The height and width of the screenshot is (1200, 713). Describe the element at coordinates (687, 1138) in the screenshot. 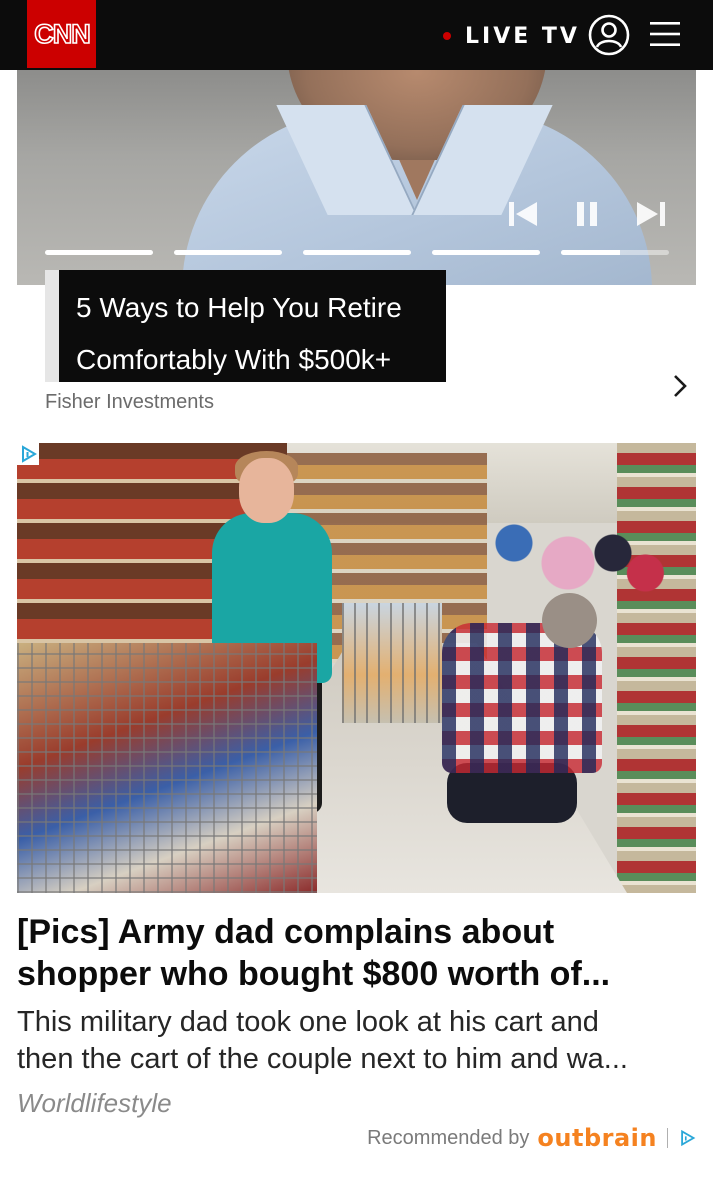

I see `adchoices-small-icon` at that location.